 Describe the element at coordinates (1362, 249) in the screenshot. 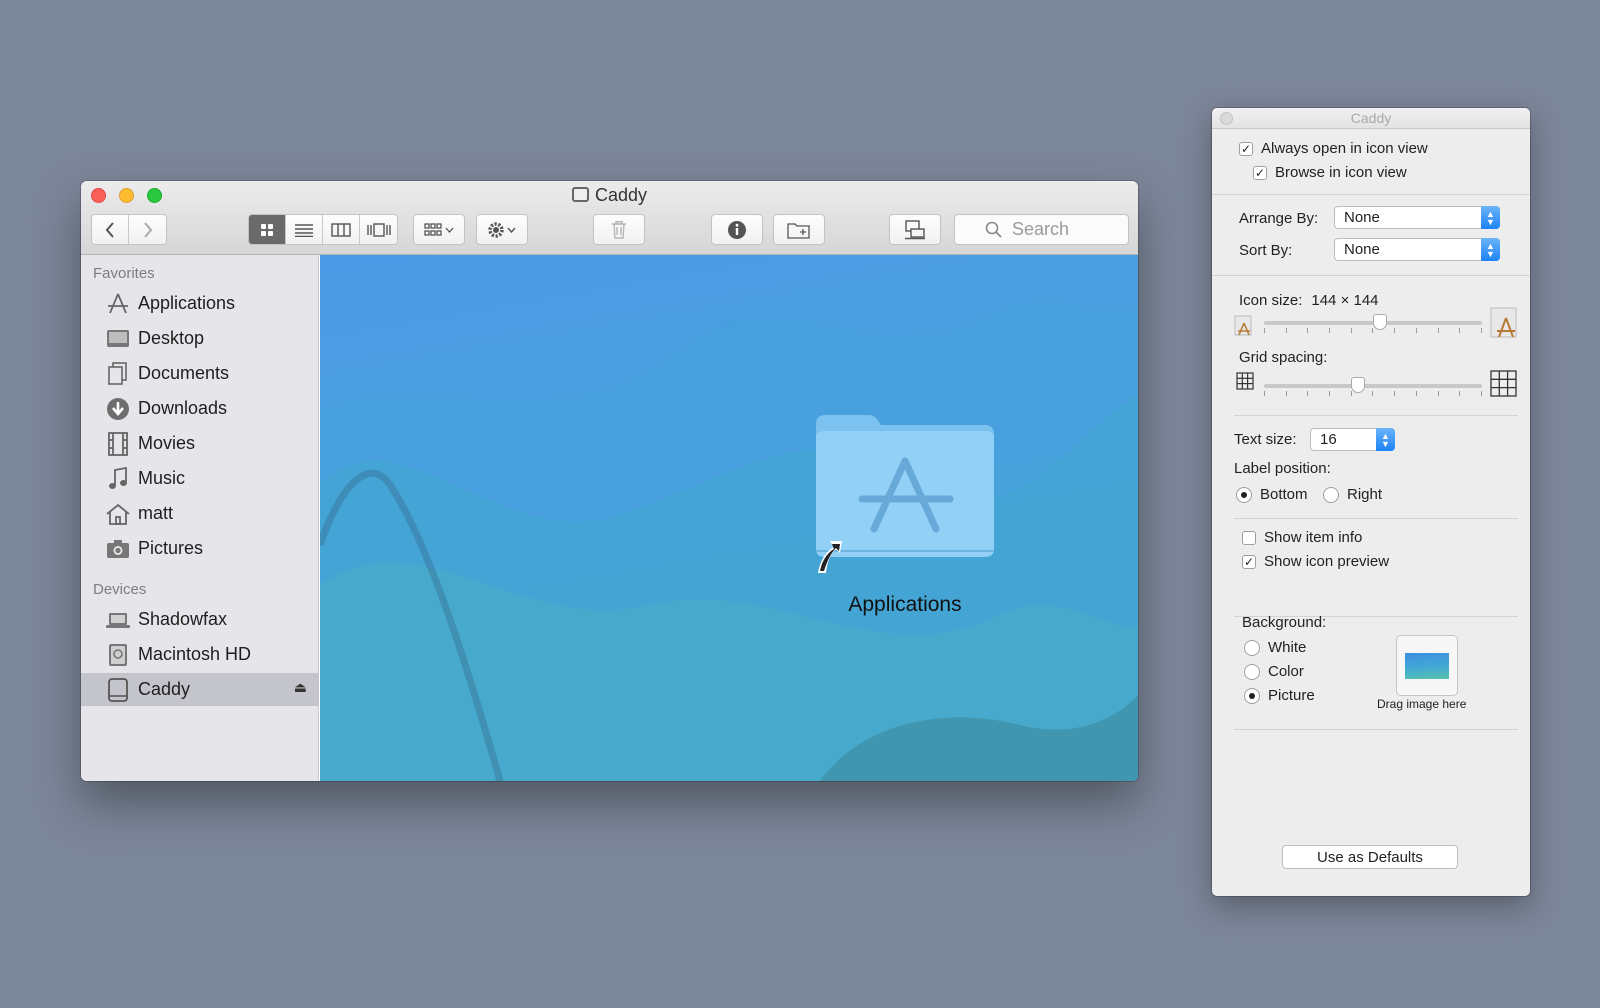

I see `sort-by-value: None` at that location.